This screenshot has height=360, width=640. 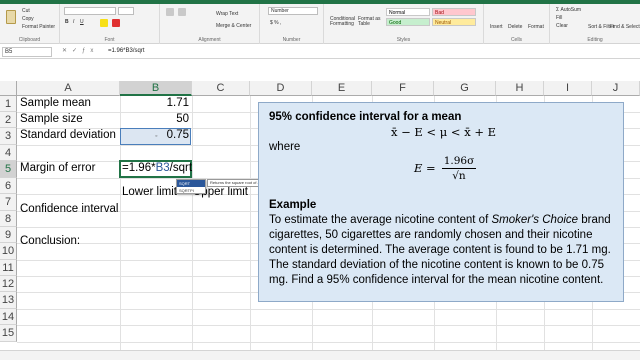 I want to click on e-lhs: E =, so click(x=425, y=168).